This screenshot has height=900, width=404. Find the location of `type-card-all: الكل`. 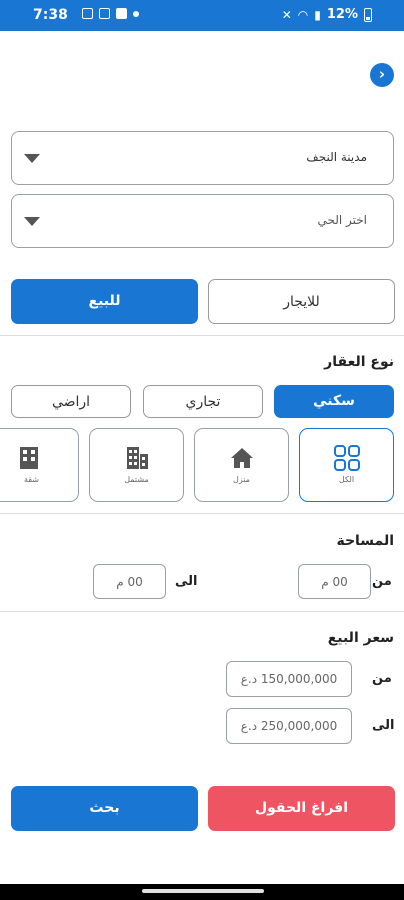

type-card-all: الكل is located at coordinates (346, 465).